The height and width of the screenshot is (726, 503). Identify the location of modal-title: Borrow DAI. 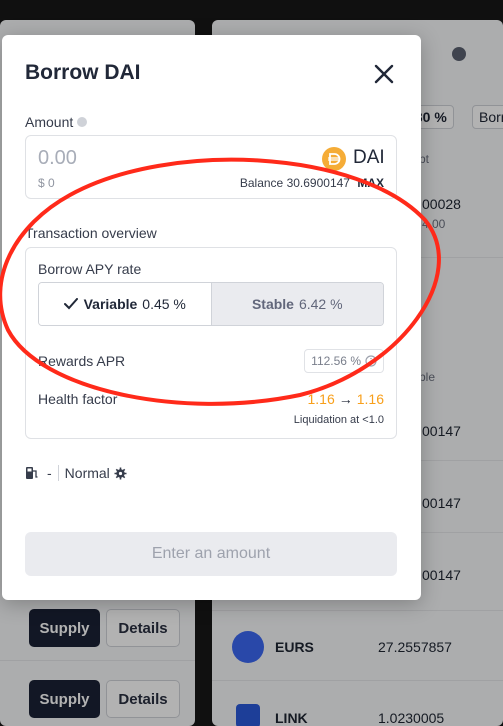
(83, 72).